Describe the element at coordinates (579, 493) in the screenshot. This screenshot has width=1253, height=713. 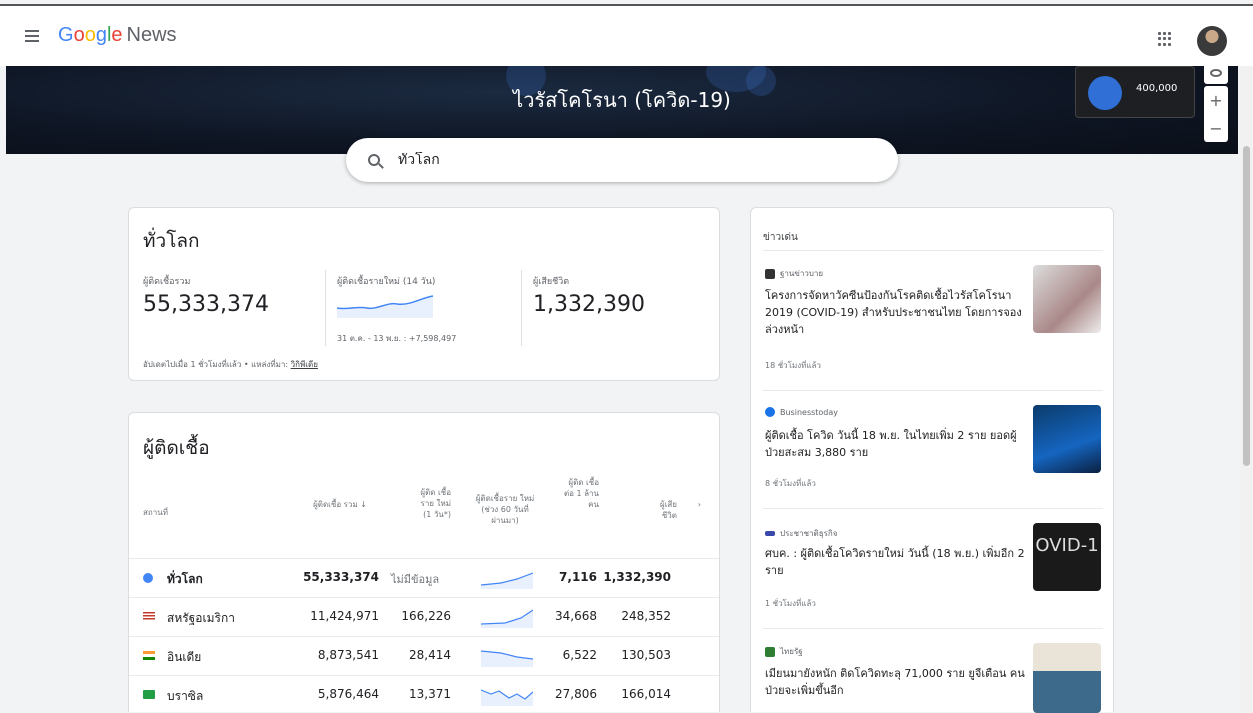
I see `column-header-per-million: ผู้ติด เชื้อ ต่อ 1 ล้าน คน` at that location.